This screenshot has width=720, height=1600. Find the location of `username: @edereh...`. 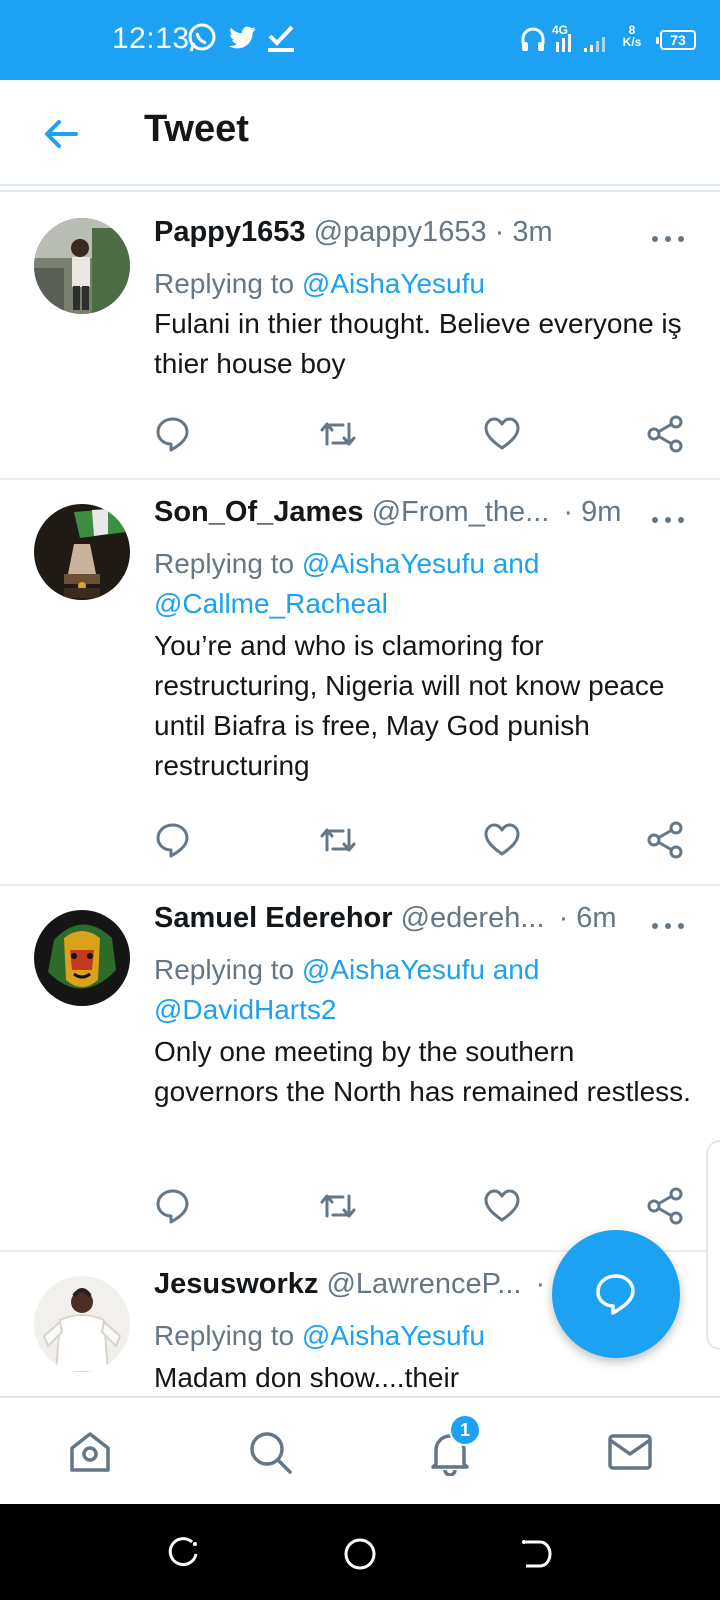

username: @edereh... is located at coordinates (473, 918).